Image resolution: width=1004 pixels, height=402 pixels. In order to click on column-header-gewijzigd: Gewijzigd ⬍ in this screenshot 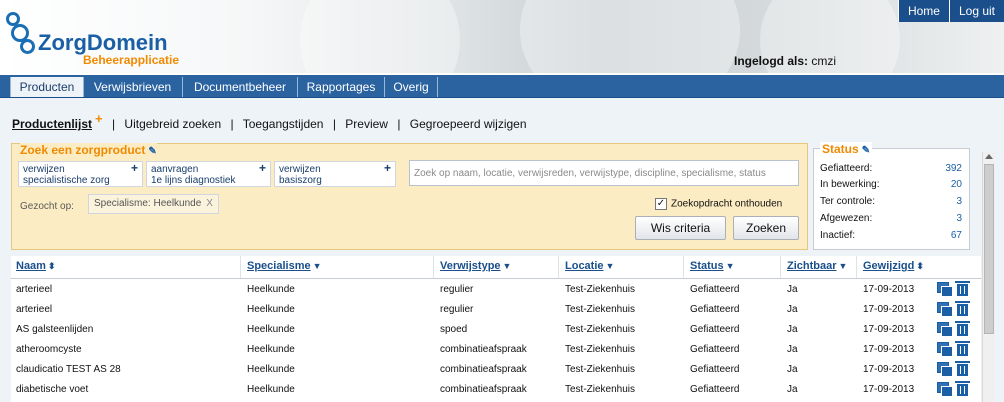, I will do `click(893, 266)`.